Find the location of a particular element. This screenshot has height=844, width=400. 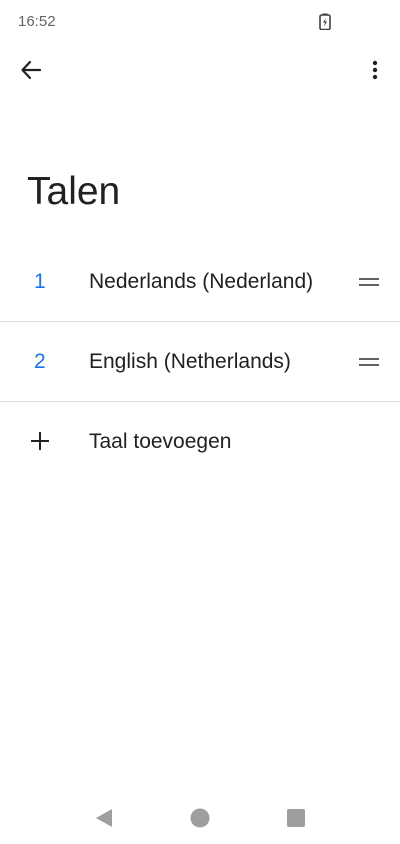

language-order-number: 1 is located at coordinates (40, 281).